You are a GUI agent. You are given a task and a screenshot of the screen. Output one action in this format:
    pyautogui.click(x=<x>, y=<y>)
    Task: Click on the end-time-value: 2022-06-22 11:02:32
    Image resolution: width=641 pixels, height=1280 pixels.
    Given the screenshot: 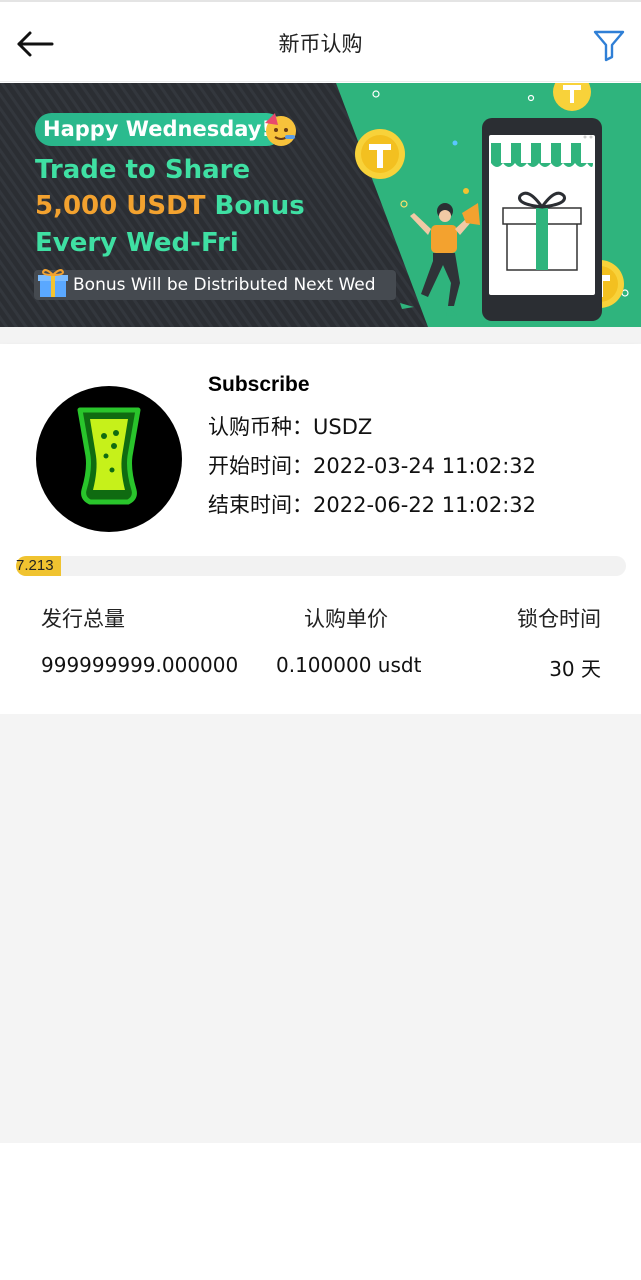 What is the action you would take?
    pyautogui.click(x=425, y=505)
    